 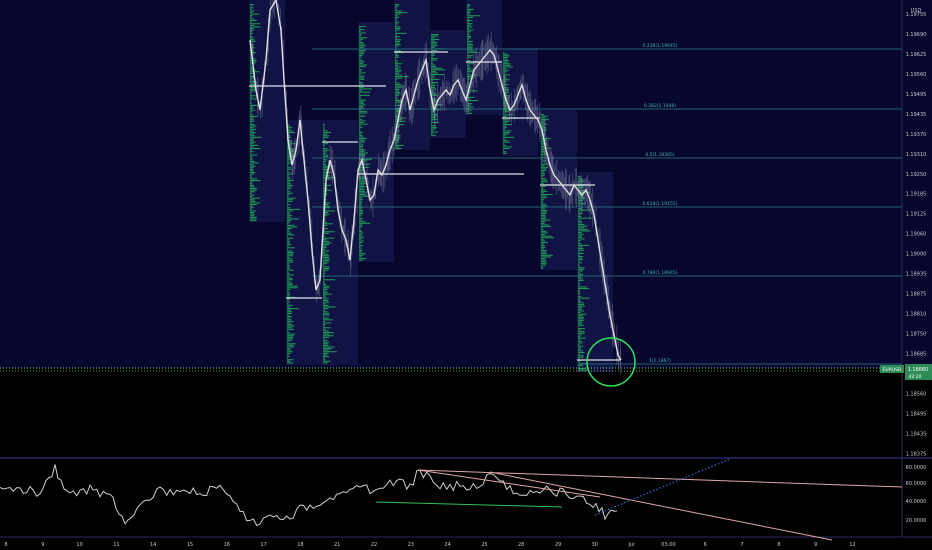 I want to click on price-tick-label: 1.19310, so click(x=916, y=155).